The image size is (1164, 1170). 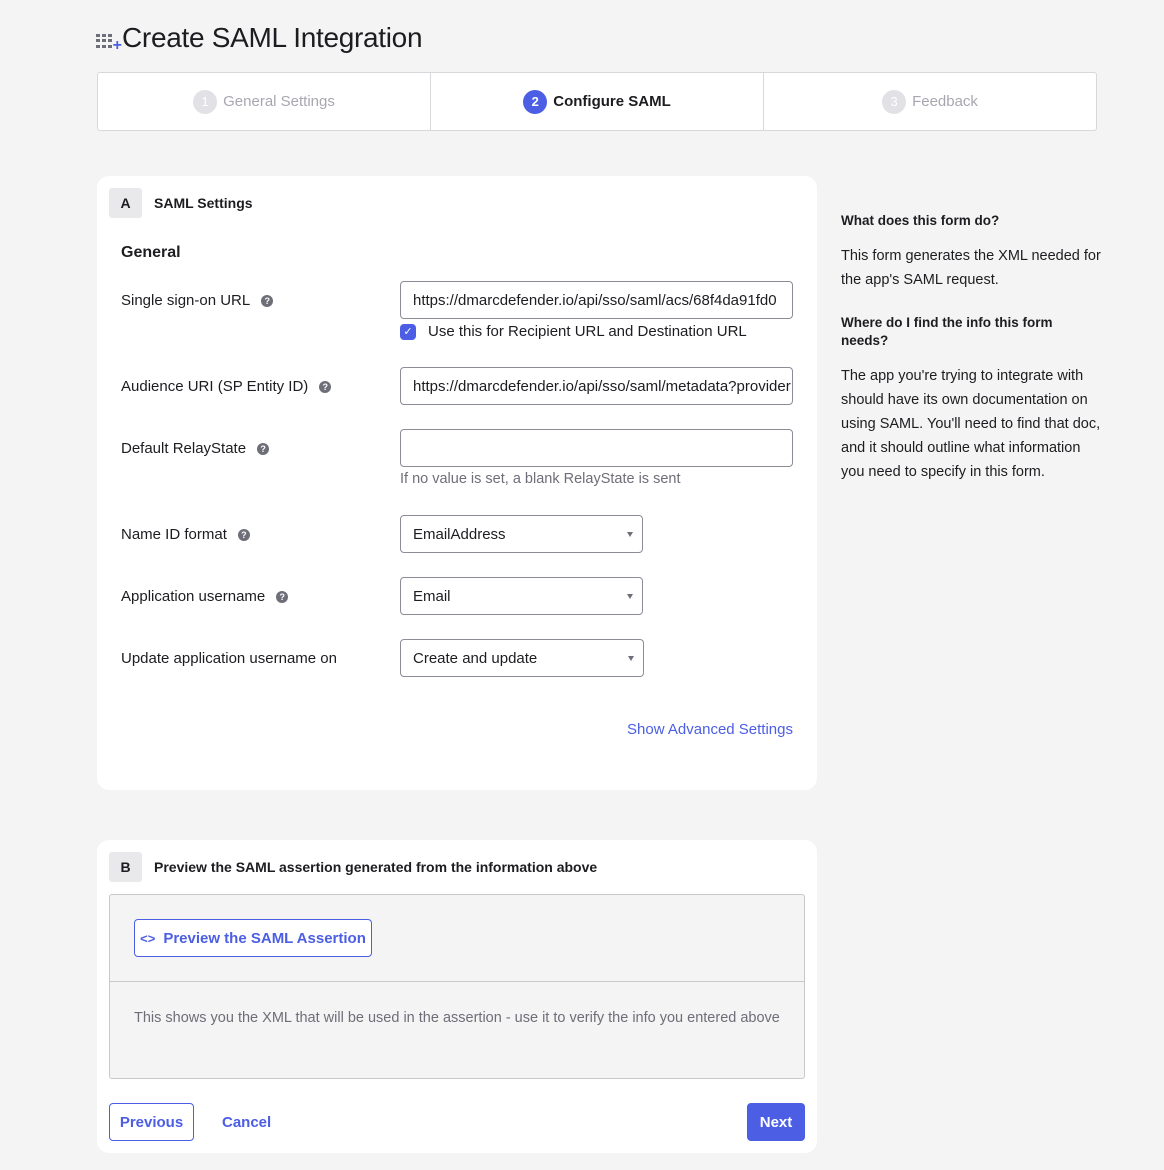 I want to click on name-id-format-row: Name ID format ? EmailAddress, so click(x=457, y=534).